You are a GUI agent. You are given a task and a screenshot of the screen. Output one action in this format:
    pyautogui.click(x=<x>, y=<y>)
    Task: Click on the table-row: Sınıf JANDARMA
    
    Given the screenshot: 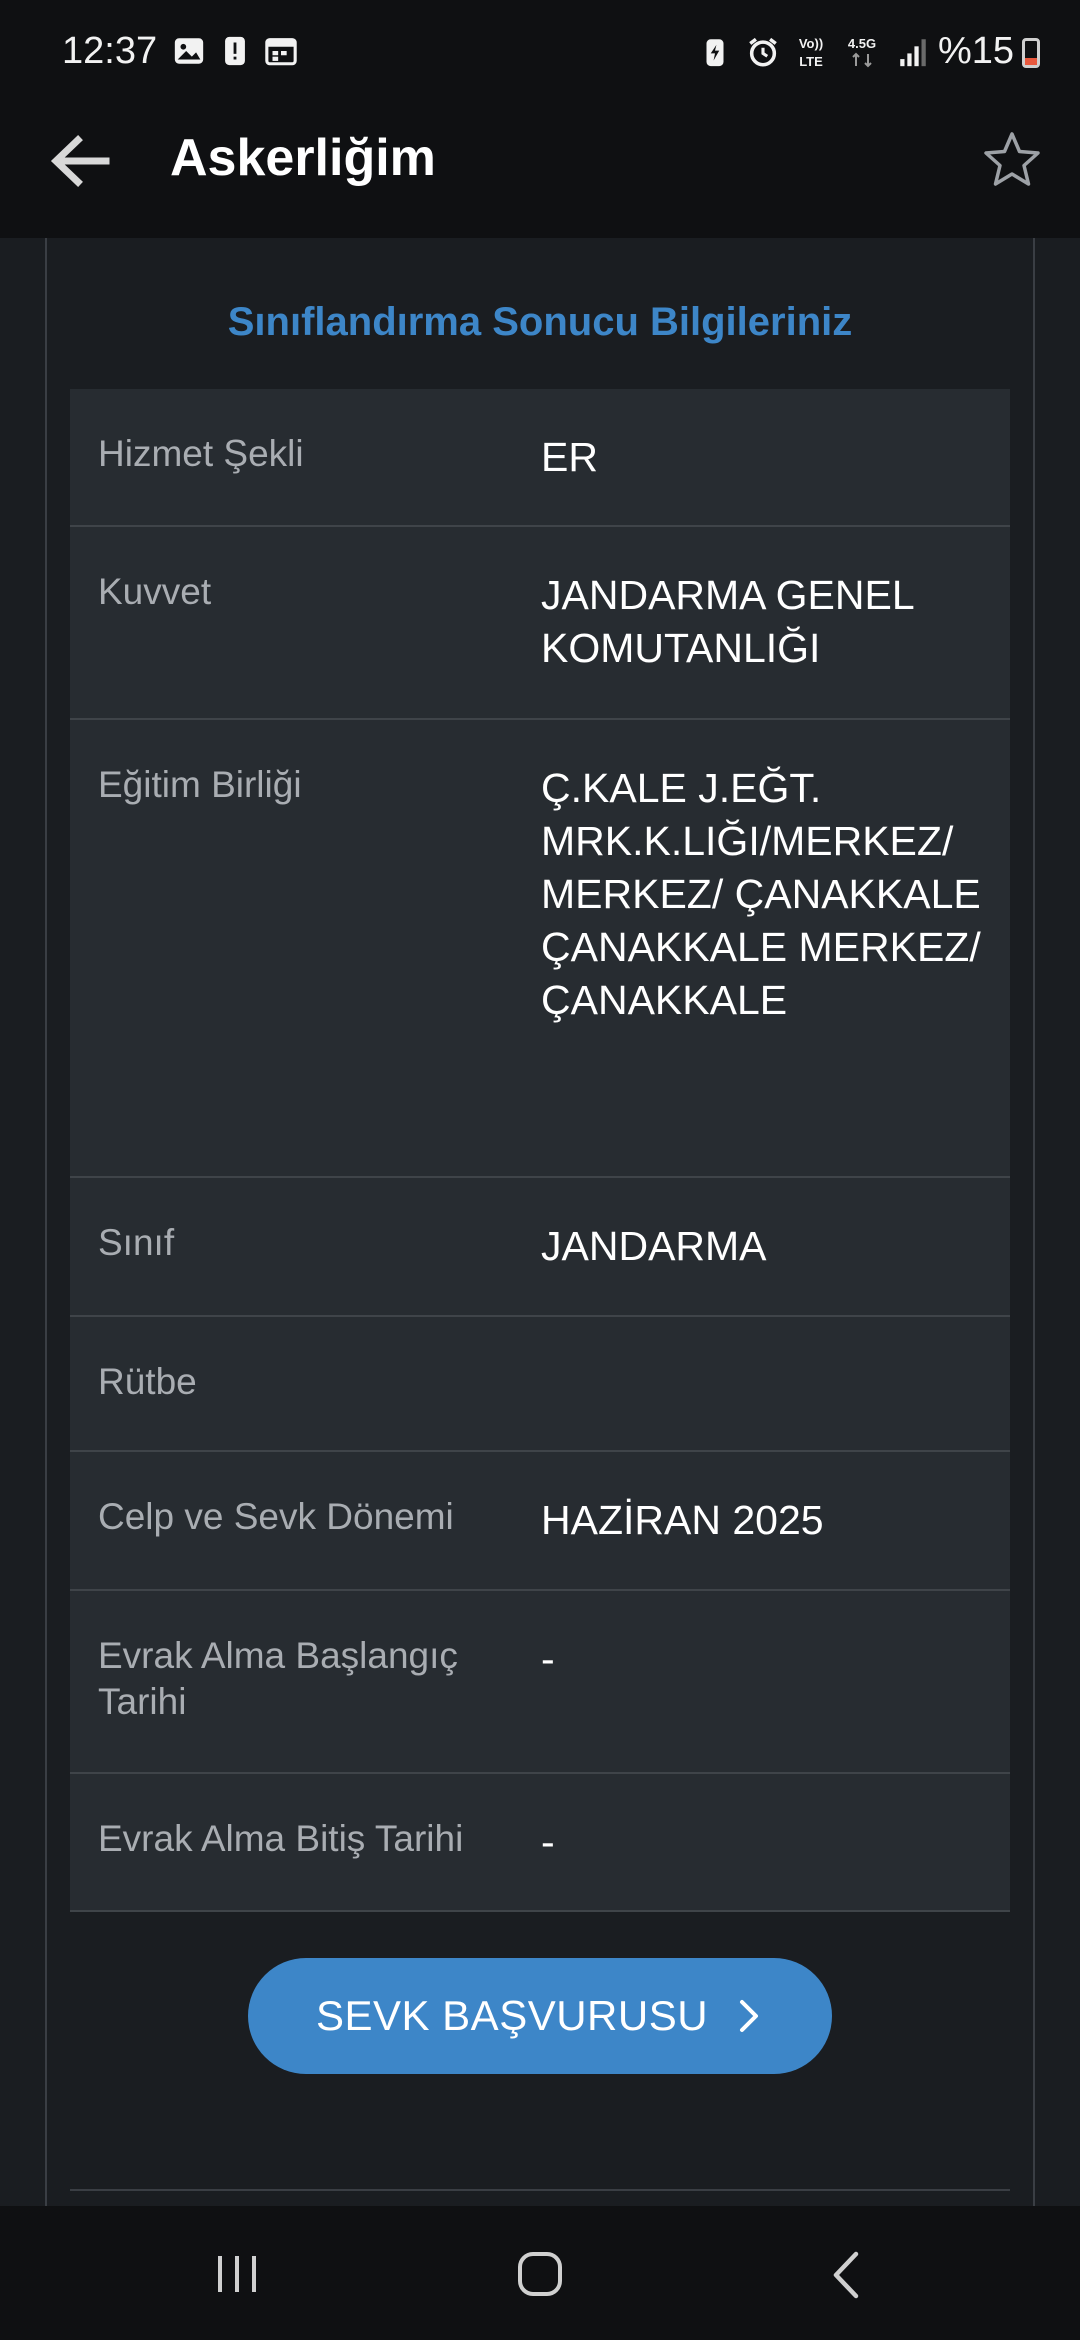 What is the action you would take?
    pyautogui.click(x=540, y=1247)
    